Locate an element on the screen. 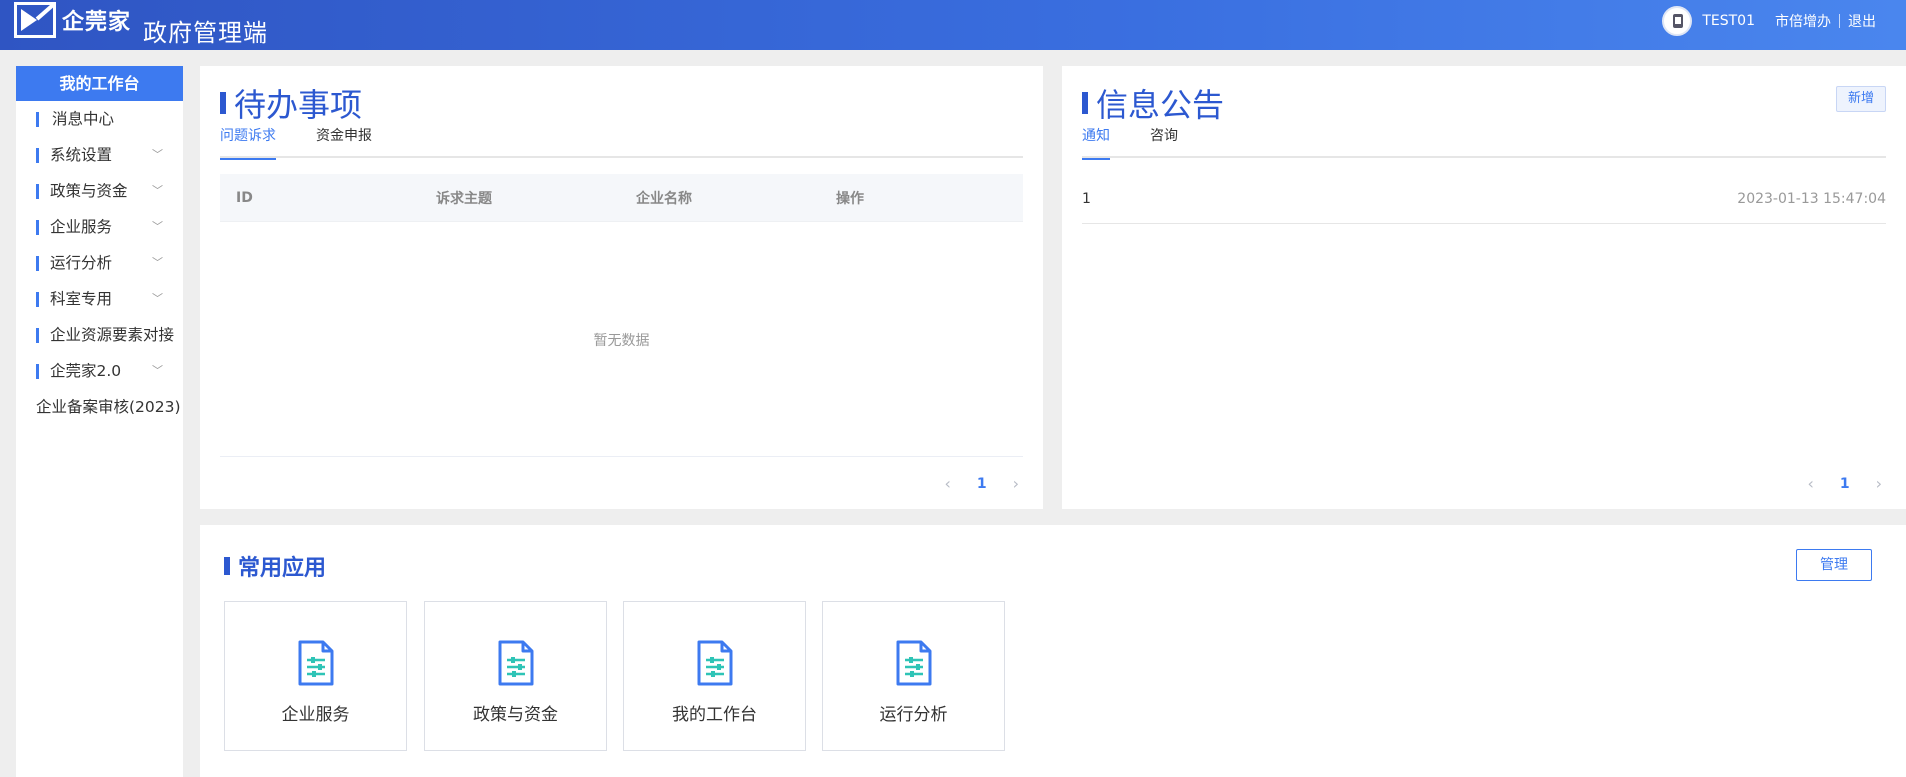  office-link: 市倍增办 is located at coordinates (1803, 21).